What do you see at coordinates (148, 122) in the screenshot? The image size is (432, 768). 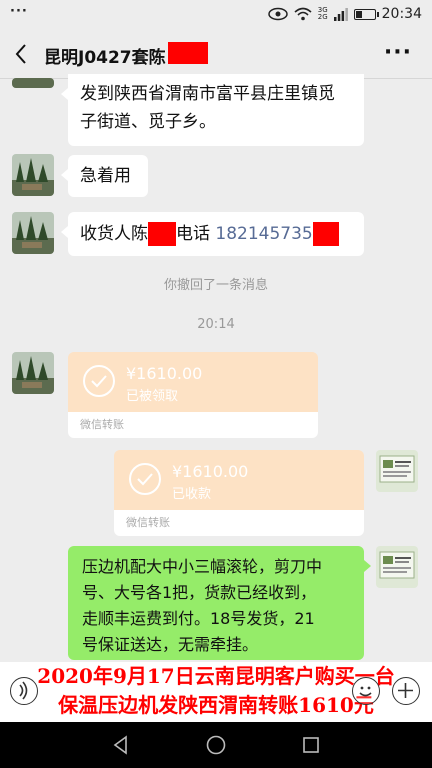 I see `message-text-line: 子街道、觅子乡。` at bounding box center [148, 122].